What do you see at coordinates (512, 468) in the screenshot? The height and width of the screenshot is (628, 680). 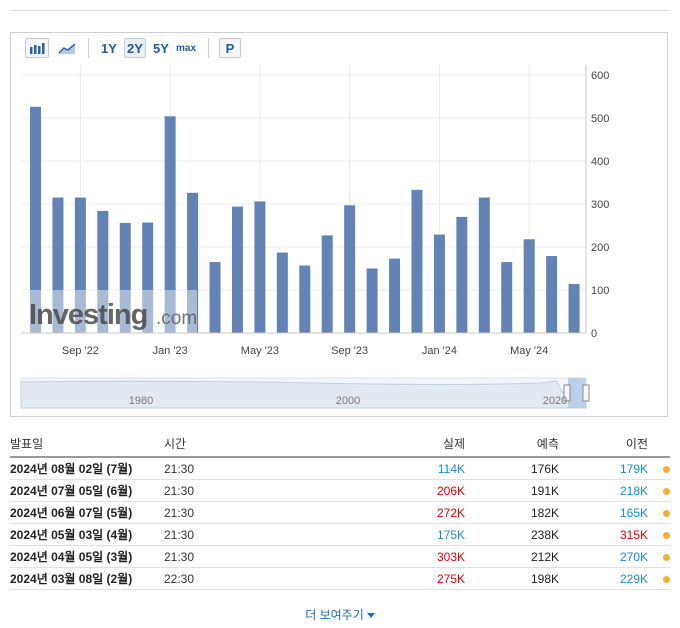 I see `forecast-cell: 176K` at bounding box center [512, 468].